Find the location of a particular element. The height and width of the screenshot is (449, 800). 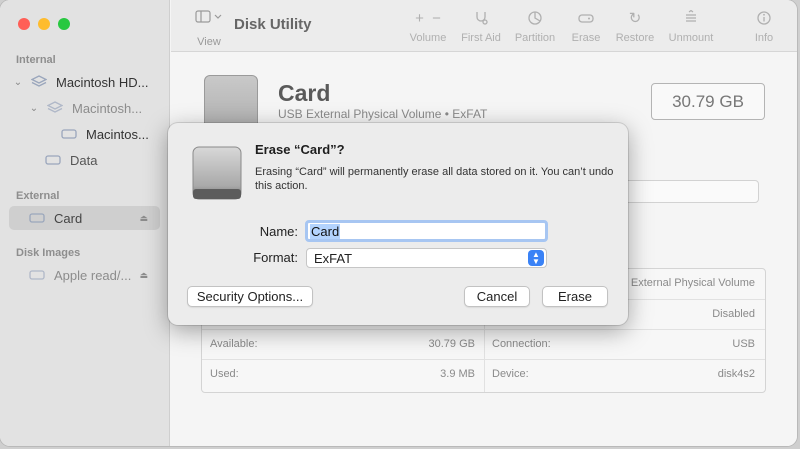

sidebar-section-disk-images: Disk Images is located at coordinates (48, 253).